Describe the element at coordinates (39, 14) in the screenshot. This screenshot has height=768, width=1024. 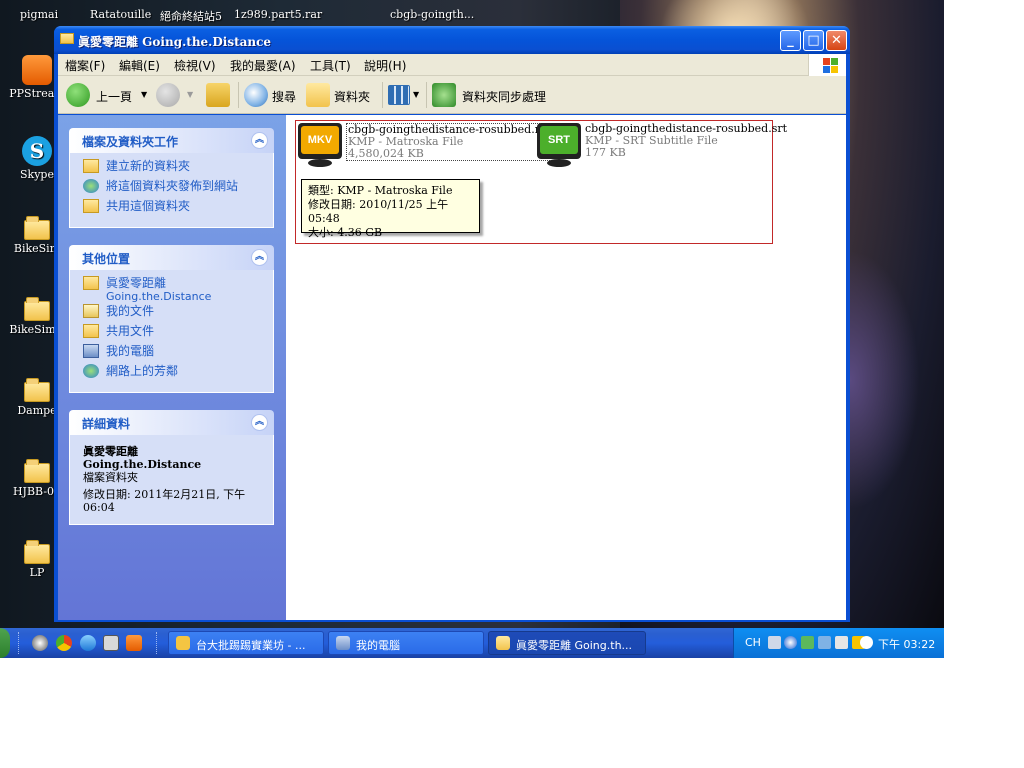
I see `desktop-icon-label: pigmai` at that location.